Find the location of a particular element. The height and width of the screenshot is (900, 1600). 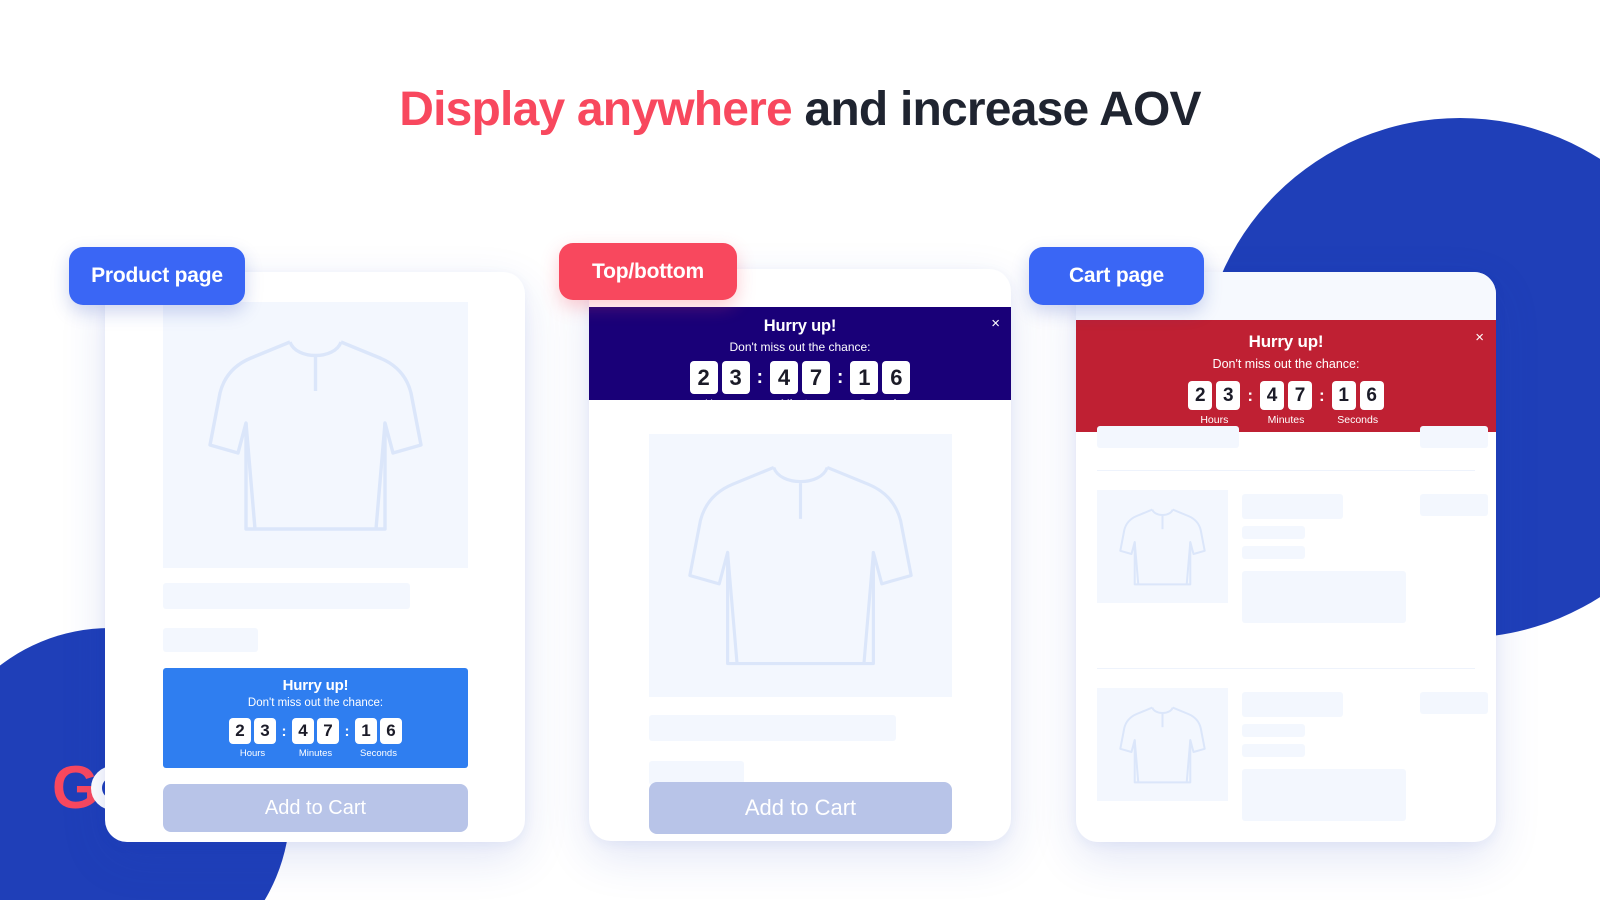

add-to-cart-button-product: Add to Cart is located at coordinates (315, 808).